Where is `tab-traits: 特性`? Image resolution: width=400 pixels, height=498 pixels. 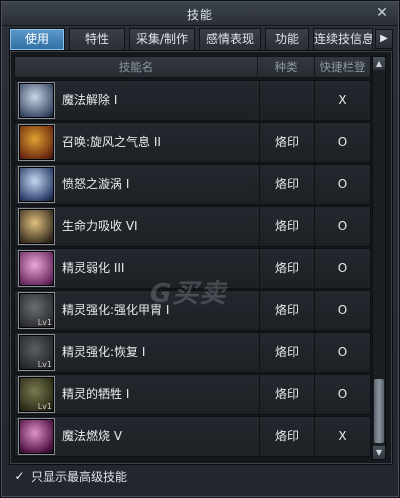 tab-traits: 特性 is located at coordinates (97, 39).